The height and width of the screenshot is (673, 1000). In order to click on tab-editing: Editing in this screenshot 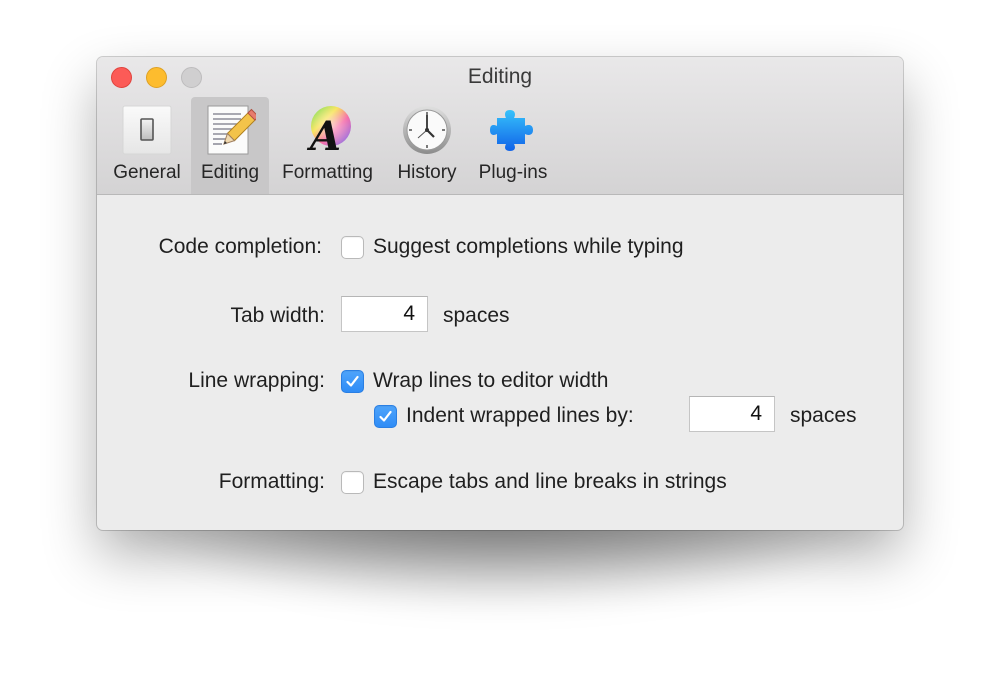, I will do `click(230, 145)`.